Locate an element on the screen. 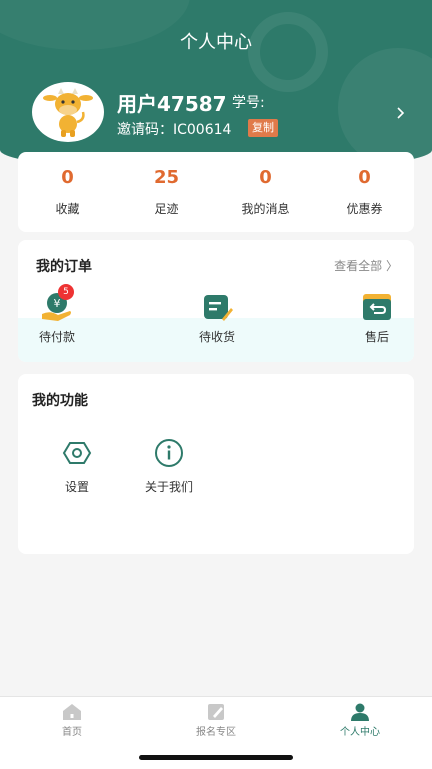 The height and width of the screenshot is (769, 432). invite-code: 邀请码：IC00614 is located at coordinates (174, 130).